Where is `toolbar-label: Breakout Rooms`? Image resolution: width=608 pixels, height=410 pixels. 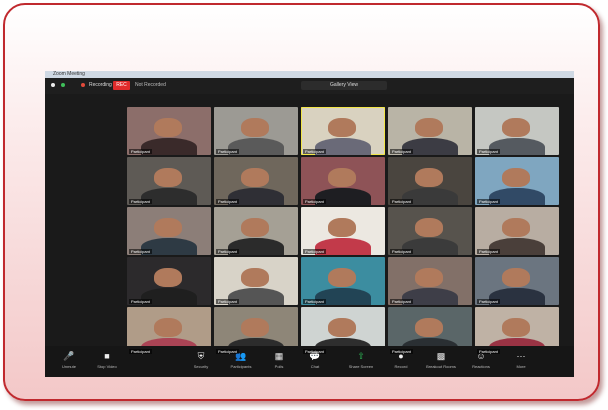
toolbar-label: Breakout Rooms is located at coordinates (441, 366).